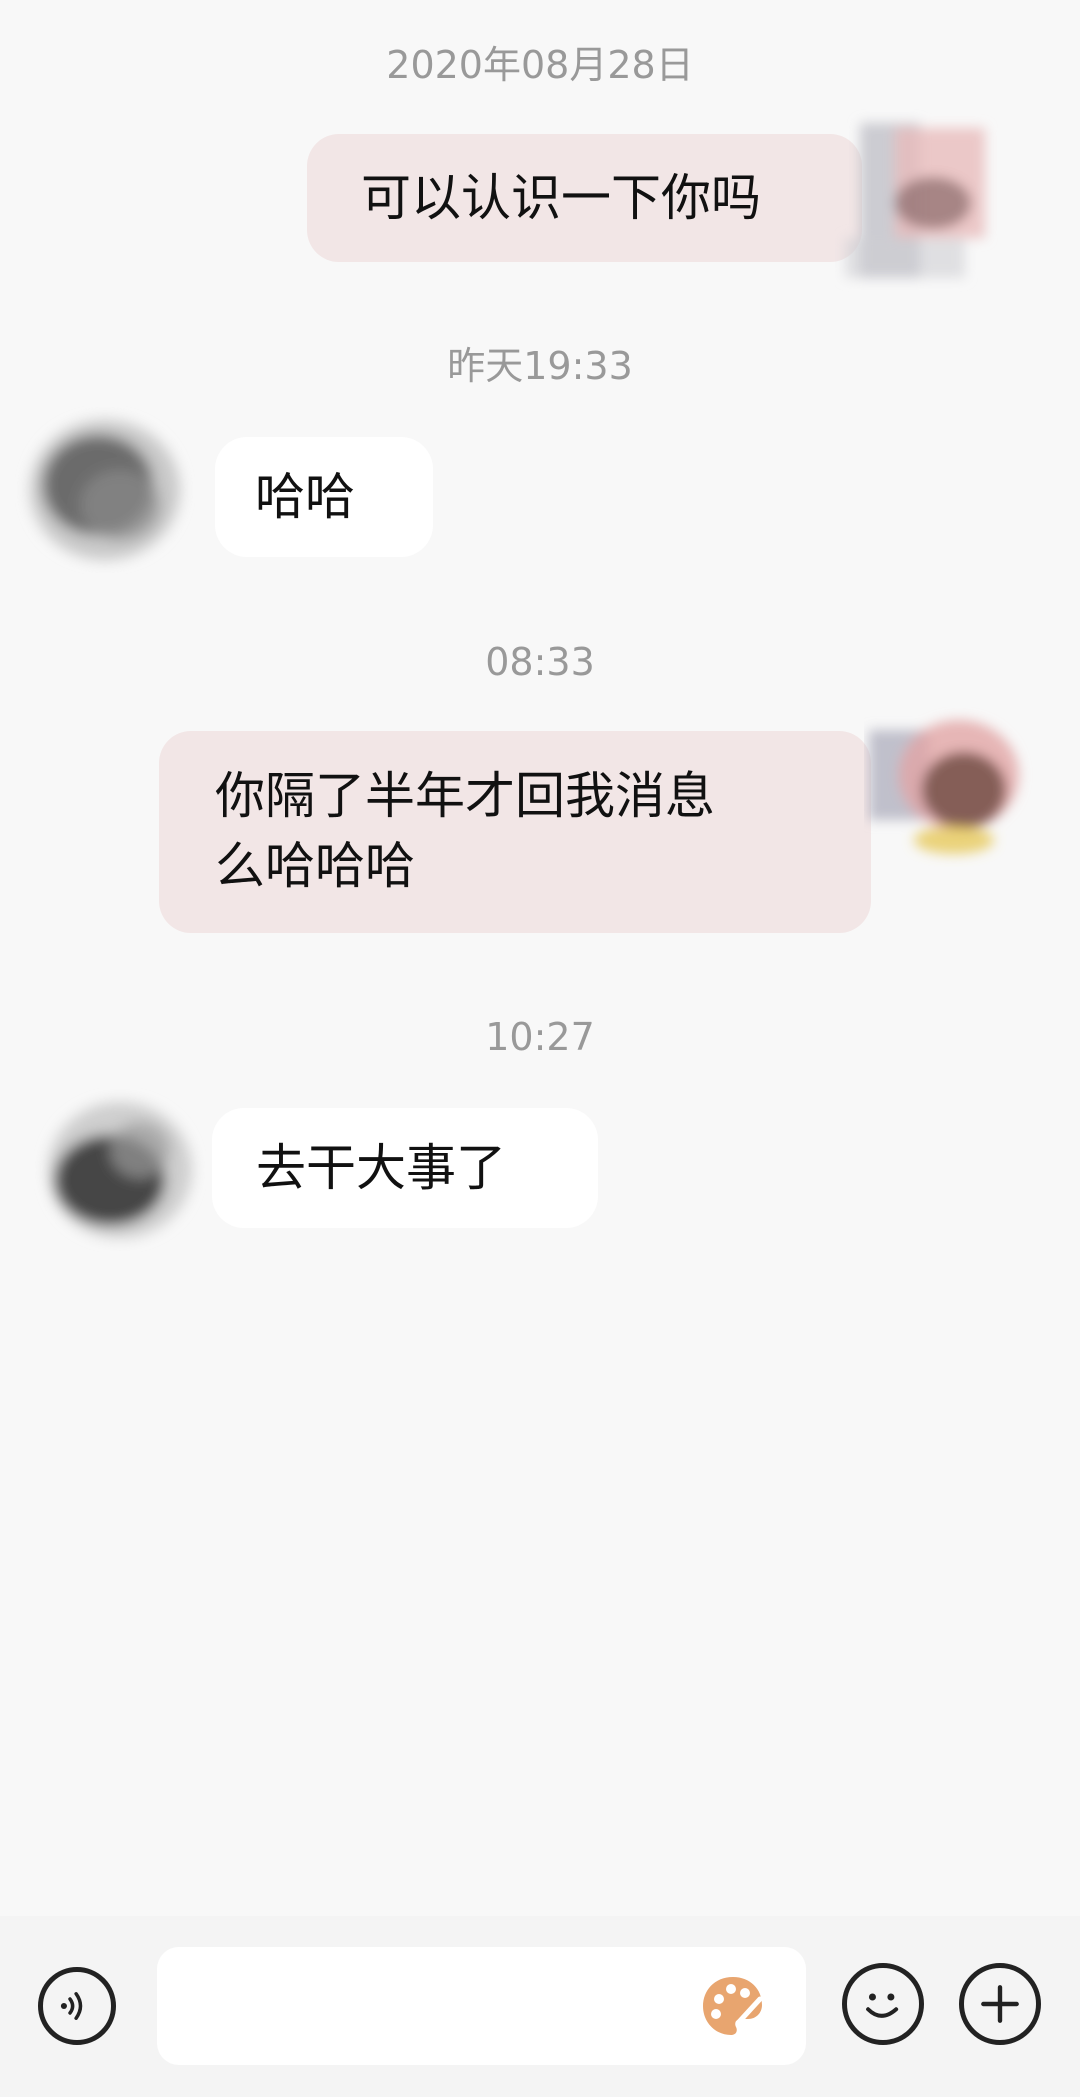  What do you see at coordinates (733, 2006) in the screenshot?
I see `palette-icon` at bounding box center [733, 2006].